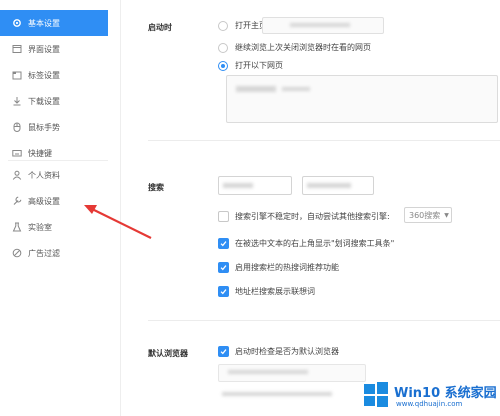  What do you see at coordinates (223, 351) in the screenshot?
I see `default-browser-checkbox` at bounding box center [223, 351].